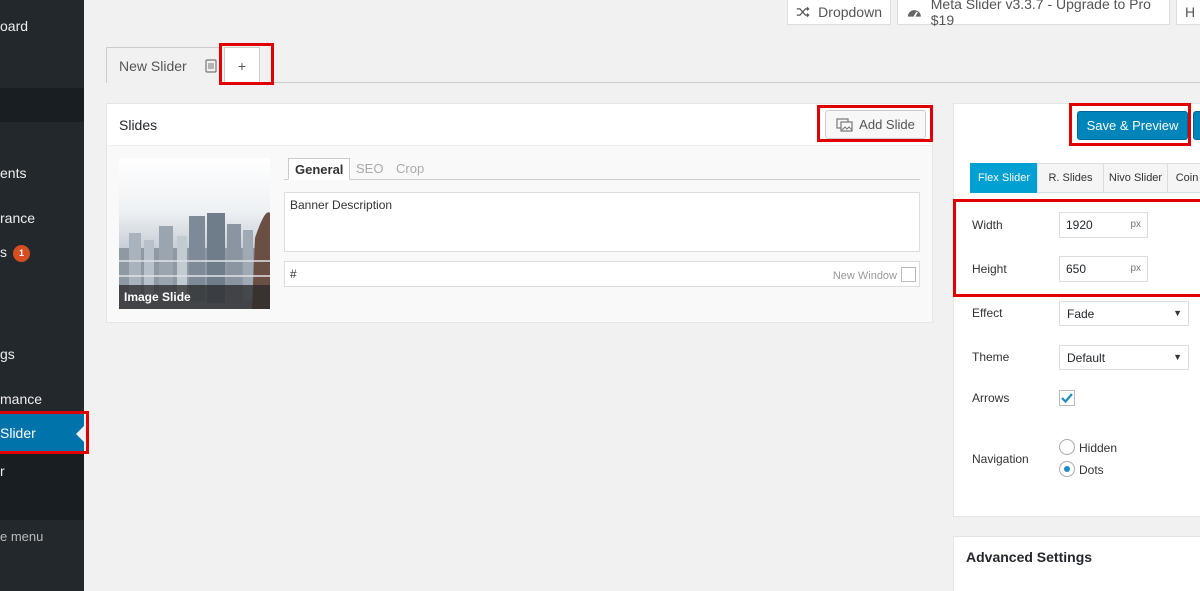  Describe the element at coordinates (164, 65) in the screenshot. I see `tab-new-slider: New Slider` at that location.